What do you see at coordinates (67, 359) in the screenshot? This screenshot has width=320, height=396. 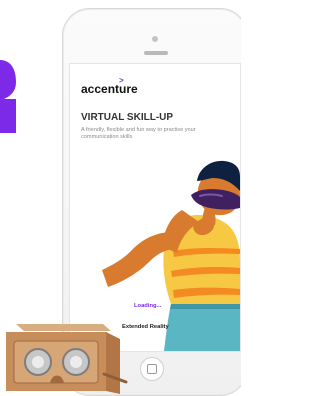 I see `cardboard-vr-viewer` at bounding box center [67, 359].